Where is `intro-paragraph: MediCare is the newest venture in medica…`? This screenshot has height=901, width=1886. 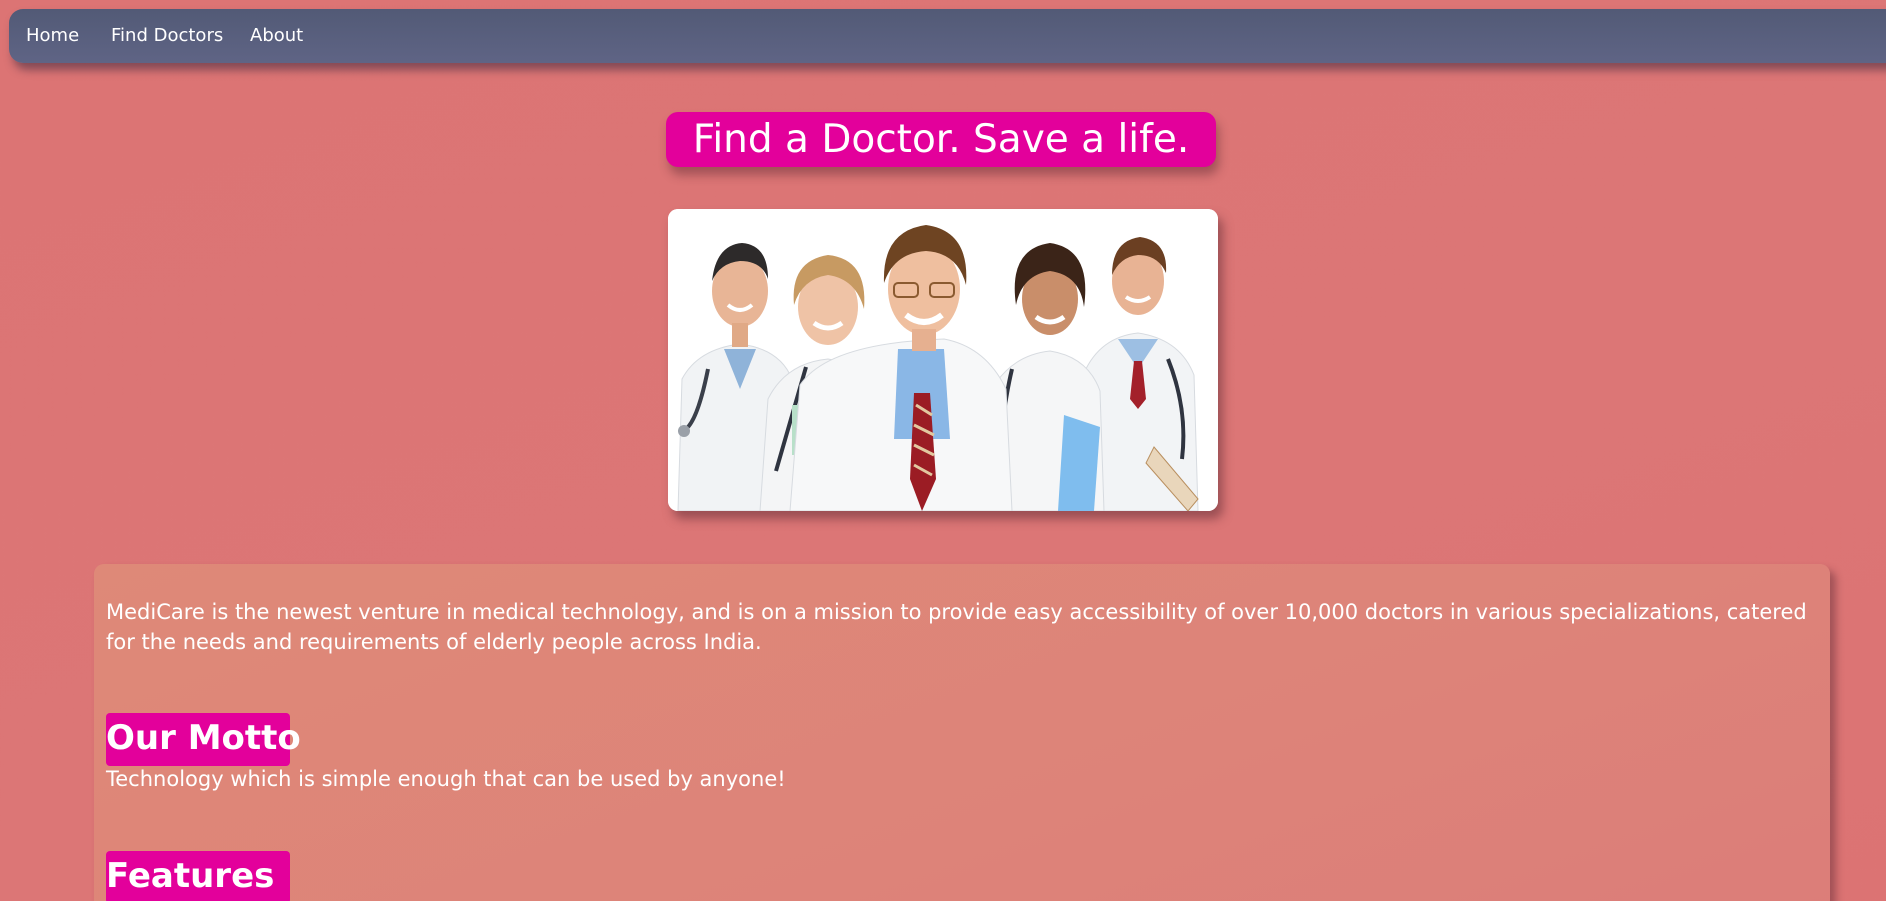 intro-paragraph: MediCare is the newest venture in medica… is located at coordinates (956, 627).